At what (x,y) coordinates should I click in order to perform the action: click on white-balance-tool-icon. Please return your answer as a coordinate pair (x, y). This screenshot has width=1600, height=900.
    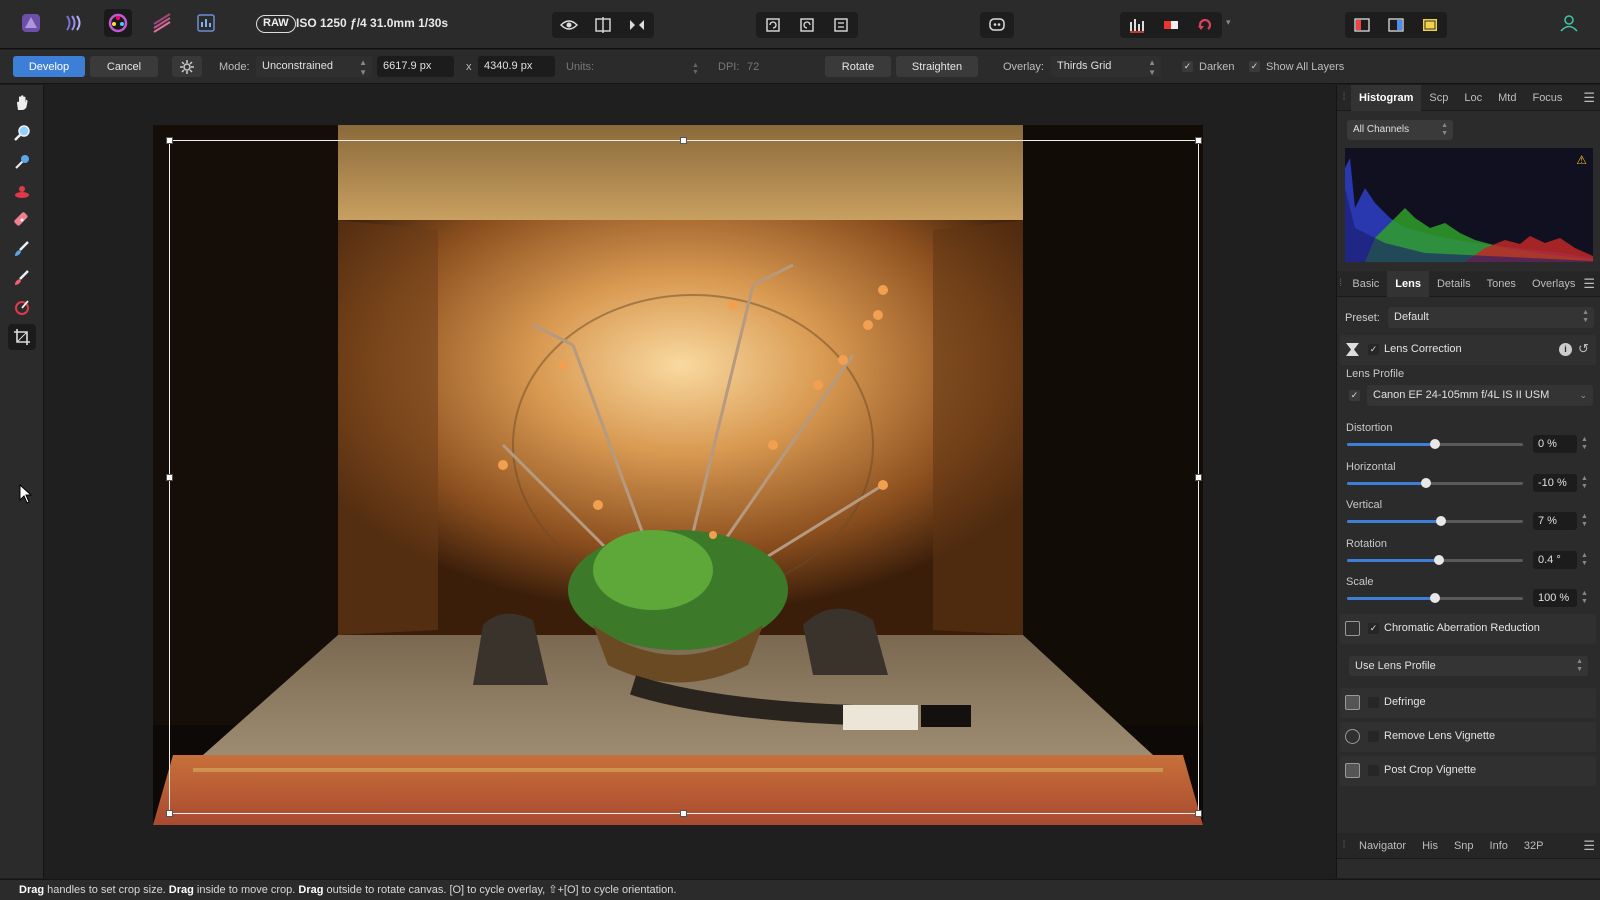
    Looking at the image, I should click on (22, 162).